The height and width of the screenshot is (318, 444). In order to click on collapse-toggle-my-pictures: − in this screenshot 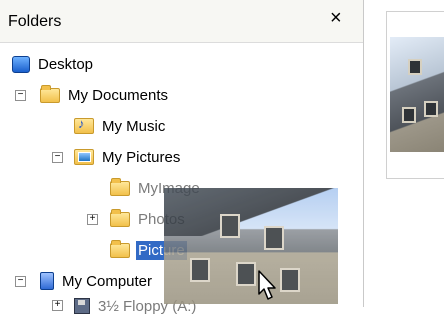, I will do `click(57, 157)`.